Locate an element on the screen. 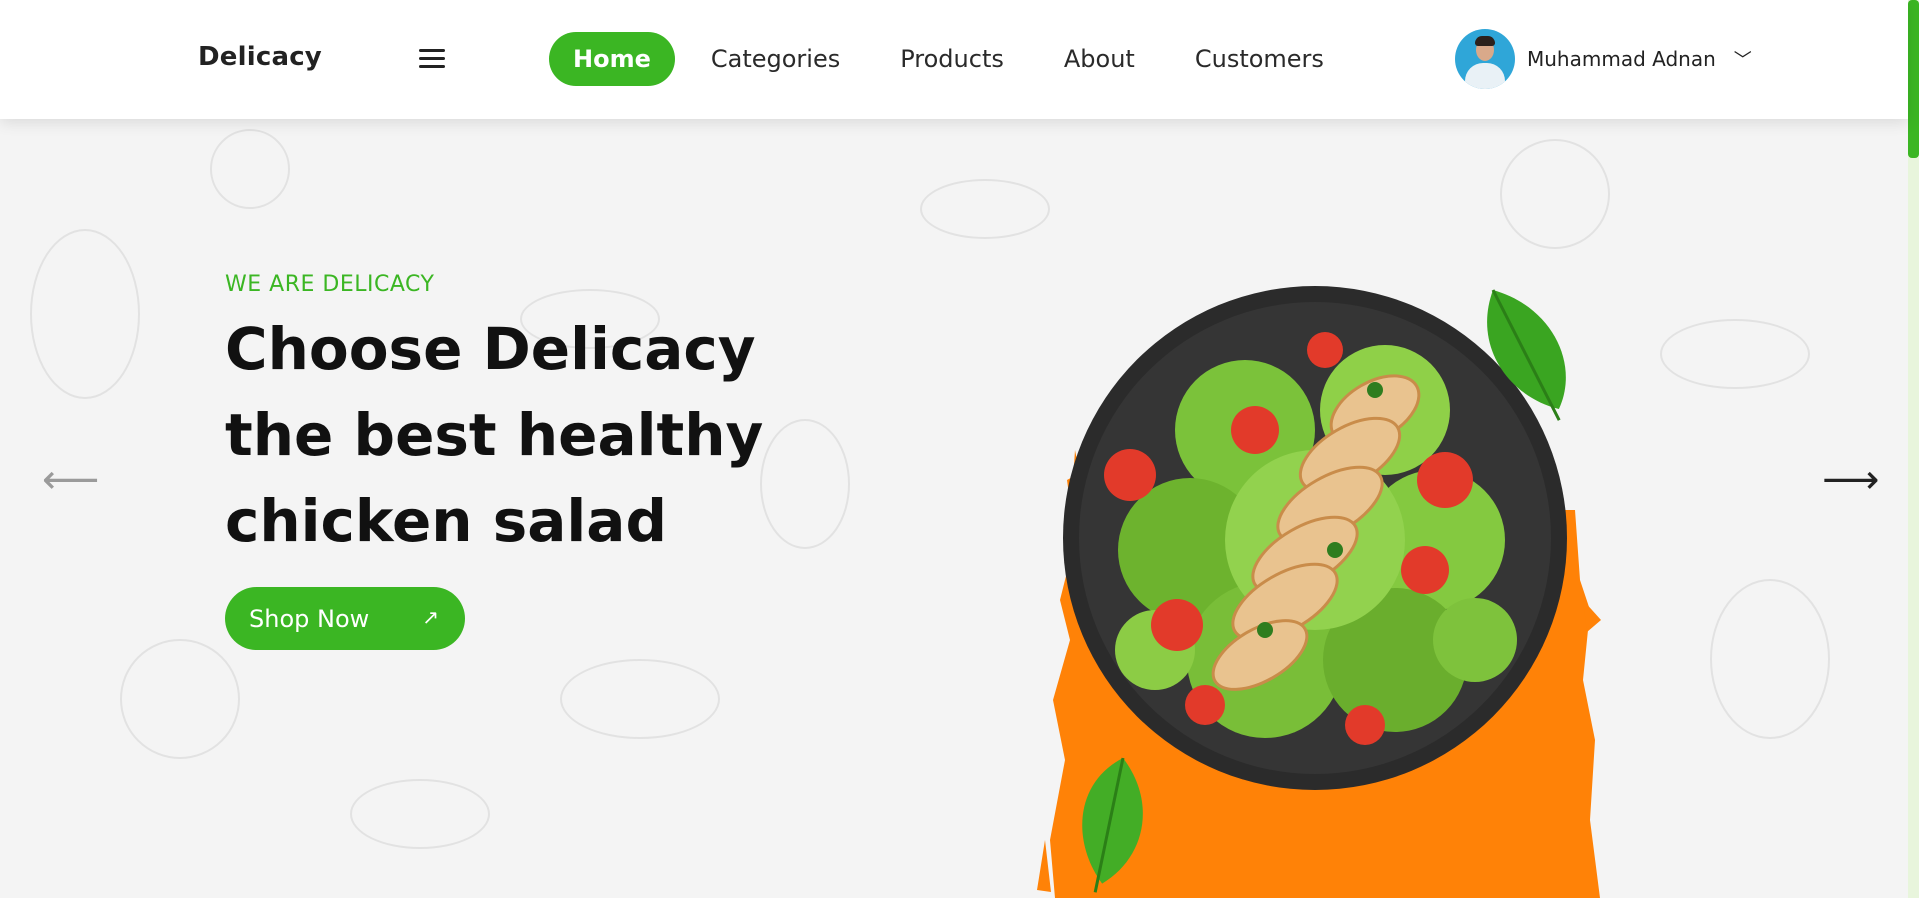 Image resolution: width=1919 pixels, height=898 pixels. shop-now-button: Shop Now ↗ is located at coordinates (345, 618).